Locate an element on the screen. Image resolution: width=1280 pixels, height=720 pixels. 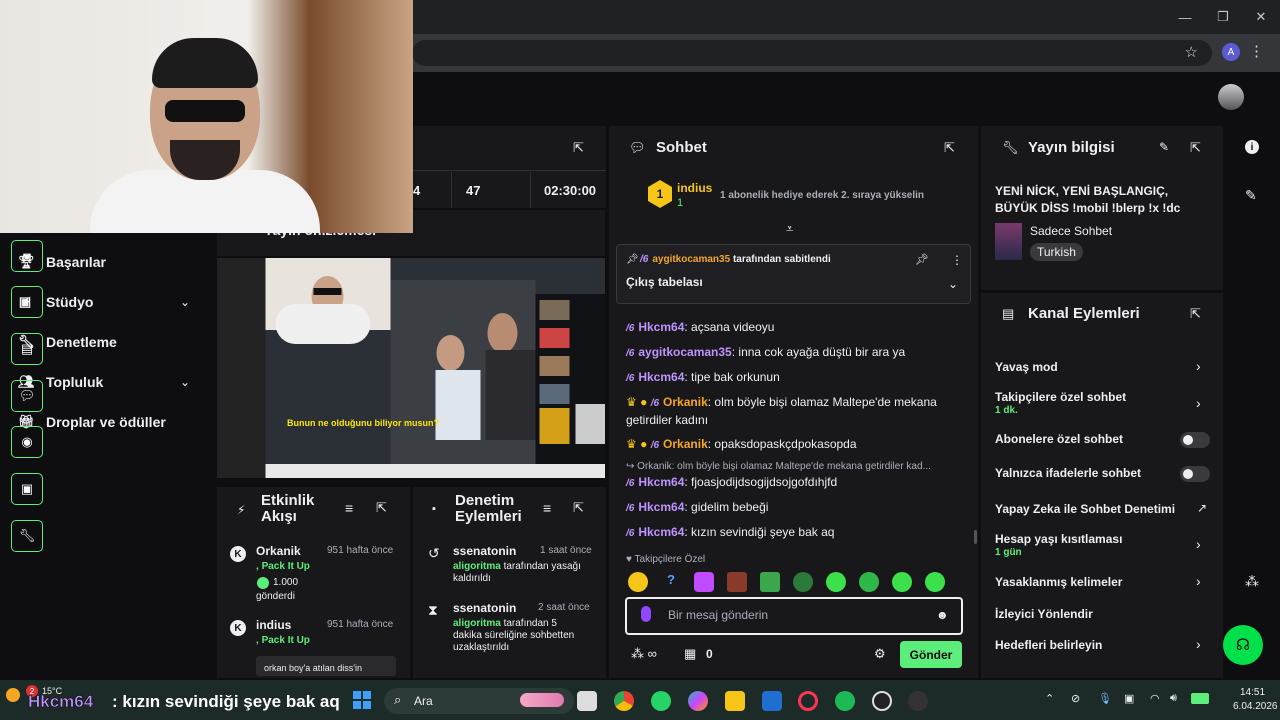
action-account-age: Hesap yaşı kısıtlaması is located at coordinates (1058, 539).